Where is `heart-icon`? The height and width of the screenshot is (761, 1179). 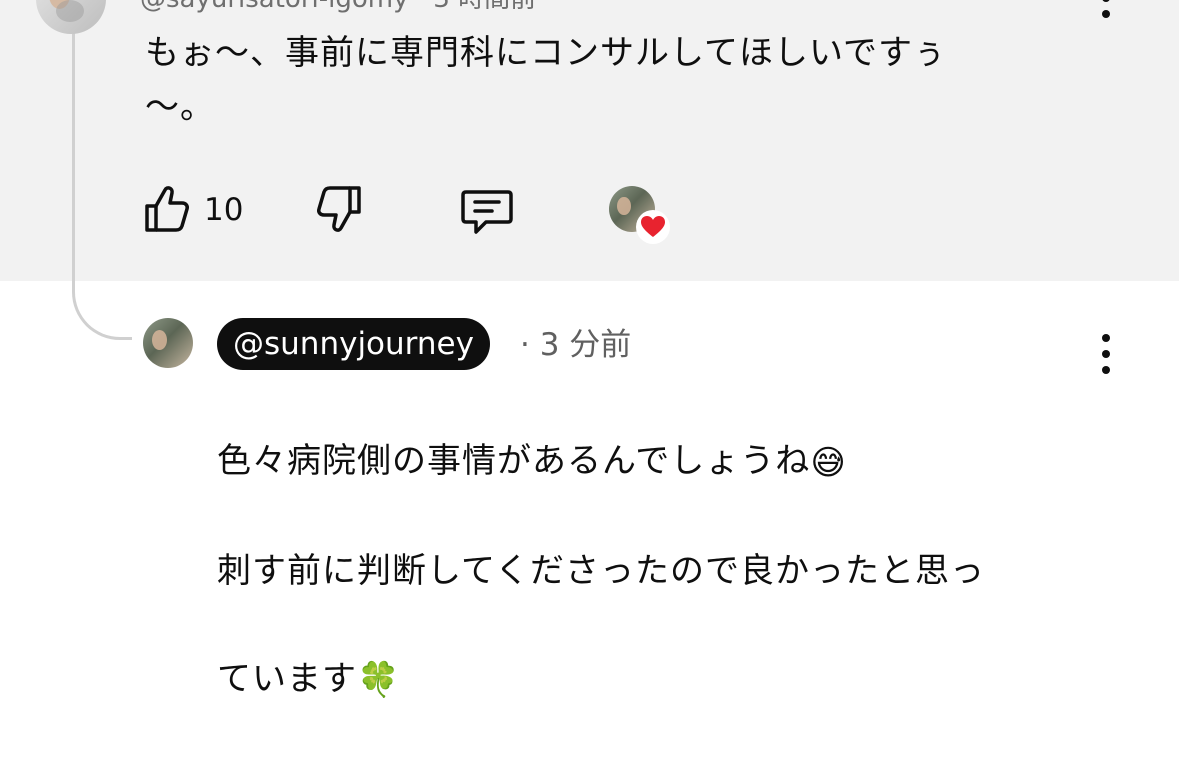
heart-icon is located at coordinates (653, 226).